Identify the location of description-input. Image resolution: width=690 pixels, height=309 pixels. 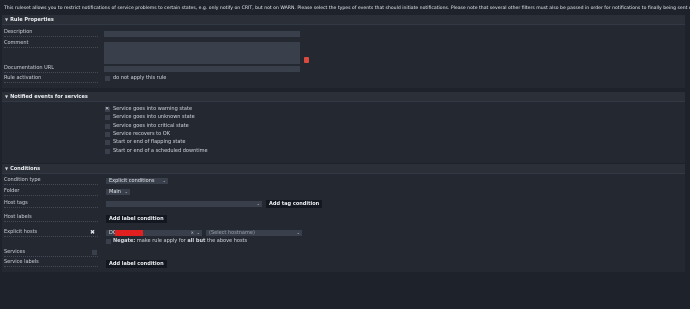
(202, 34).